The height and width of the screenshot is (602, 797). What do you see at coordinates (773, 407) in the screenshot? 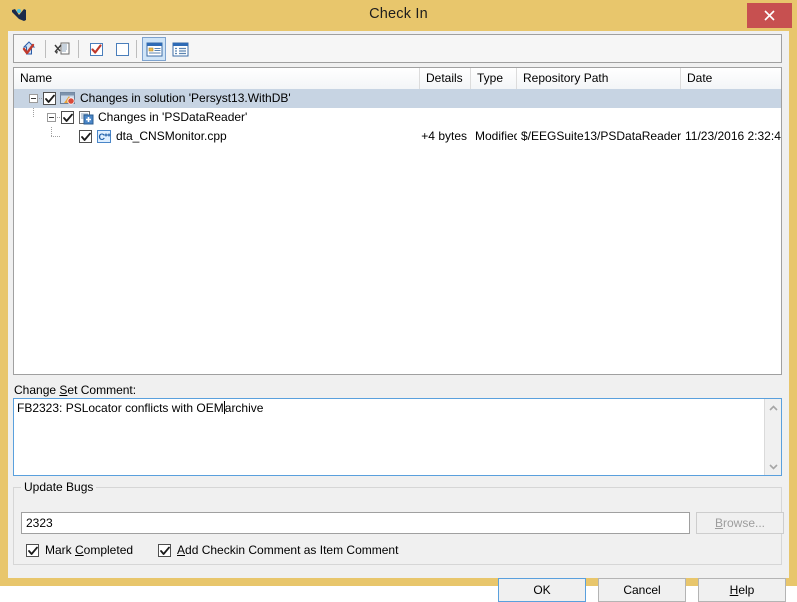
I see `chevron-up-icon` at bounding box center [773, 407].